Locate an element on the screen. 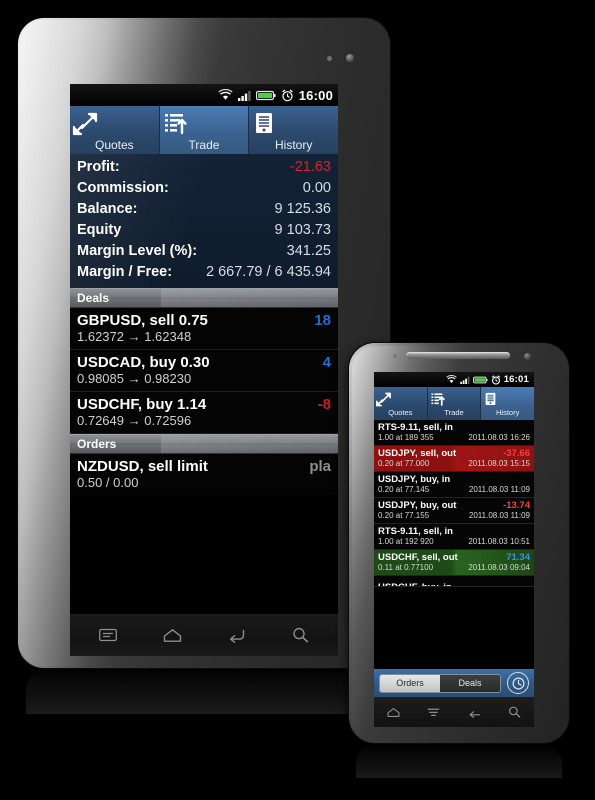 The width and height of the screenshot is (595, 800). summary-row-margin-free: Margin / Free: 2 667.79 / 6 435.94 is located at coordinates (204, 272).